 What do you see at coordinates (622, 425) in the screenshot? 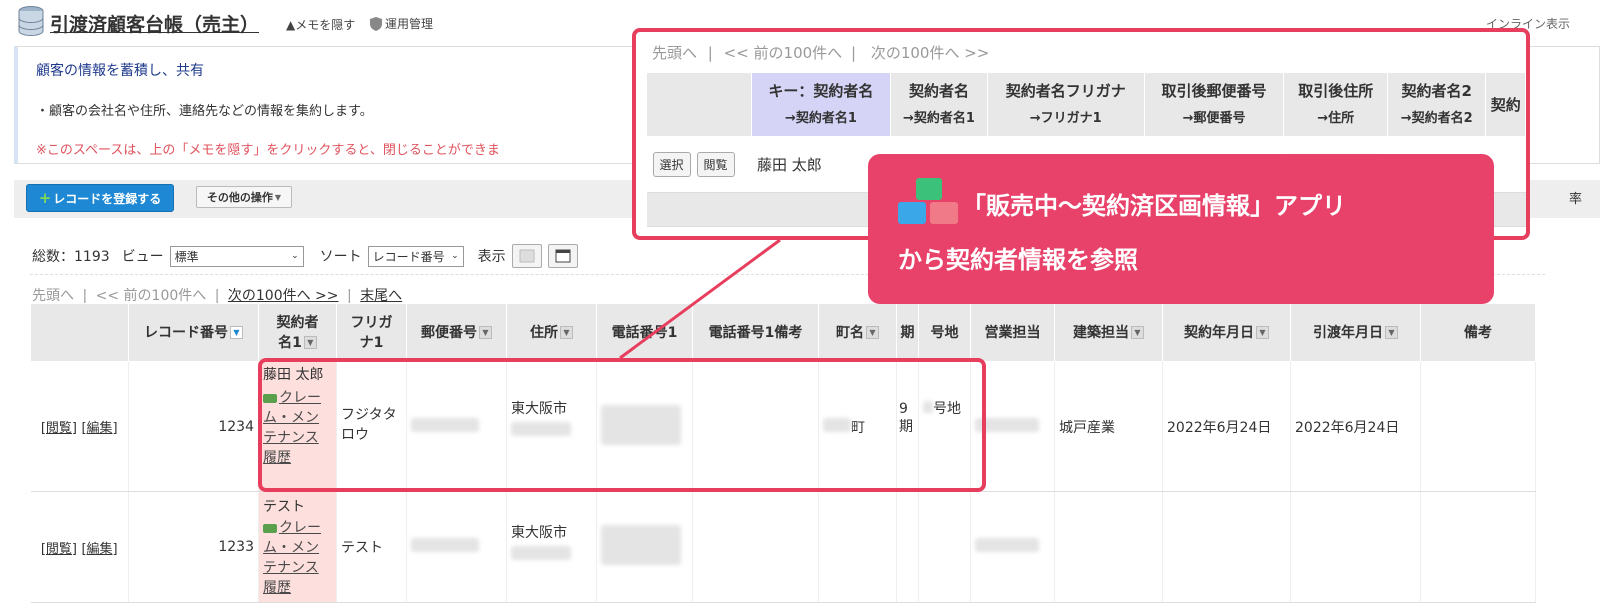
I see `highlight-frame` at bounding box center [622, 425].